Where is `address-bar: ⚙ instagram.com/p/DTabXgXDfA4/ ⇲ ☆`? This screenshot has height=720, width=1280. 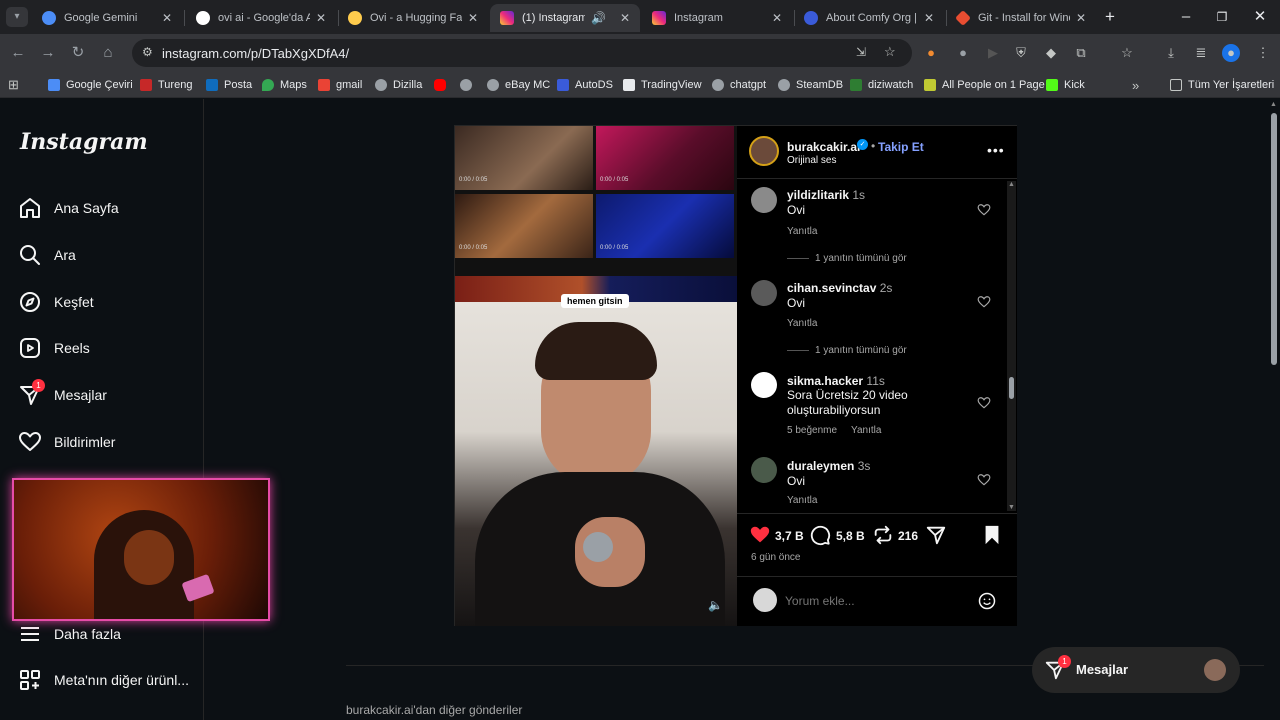
address-bar: ⚙ instagram.com/p/DTabXgXDfA4/ ⇲ ☆ is located at coordinates (522, 53).